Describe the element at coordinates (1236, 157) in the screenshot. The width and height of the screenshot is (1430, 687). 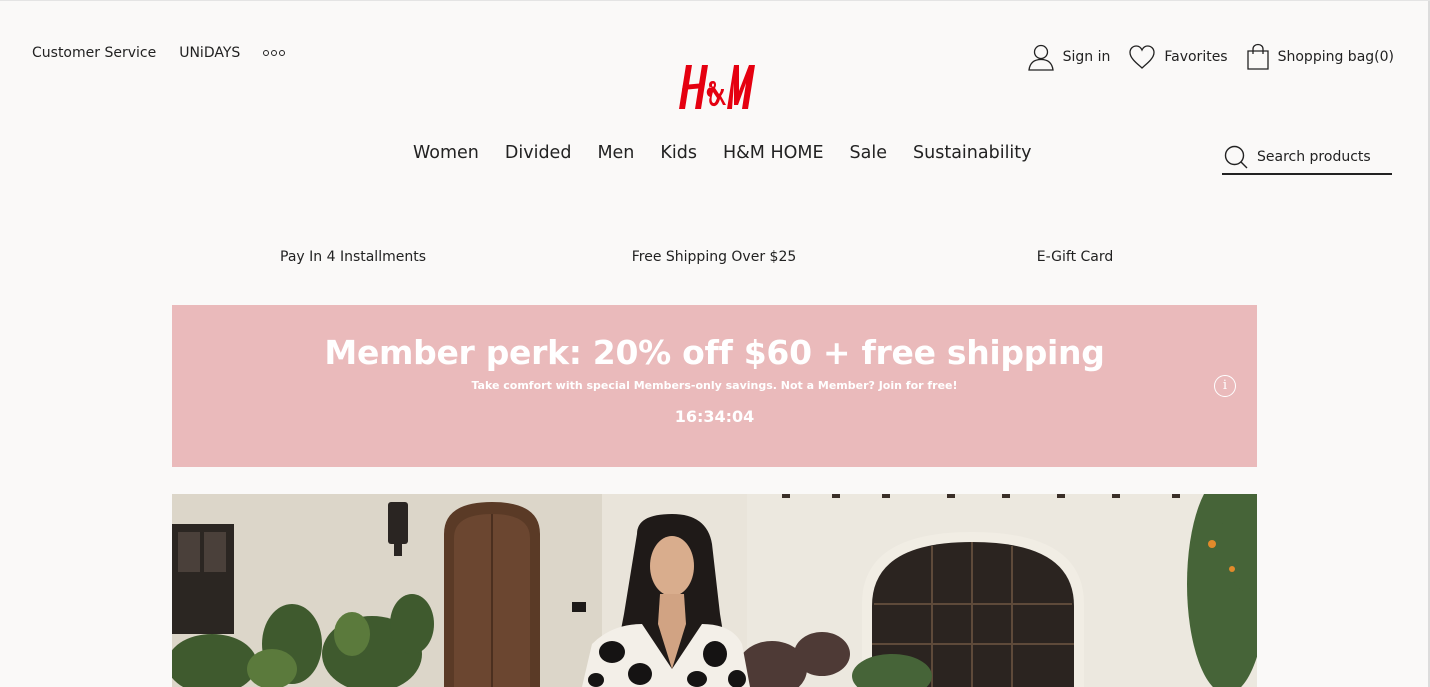
I see `search-icon` at that location.